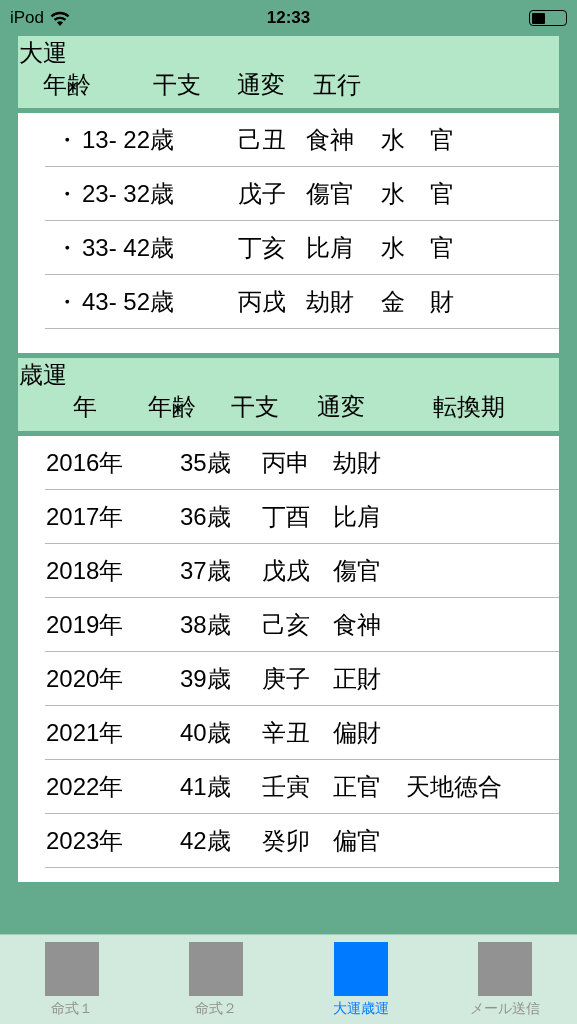  Describe the element at coordinates (205, 840) in the screenshot. I see `table-cell-text: 42歳` at that location.